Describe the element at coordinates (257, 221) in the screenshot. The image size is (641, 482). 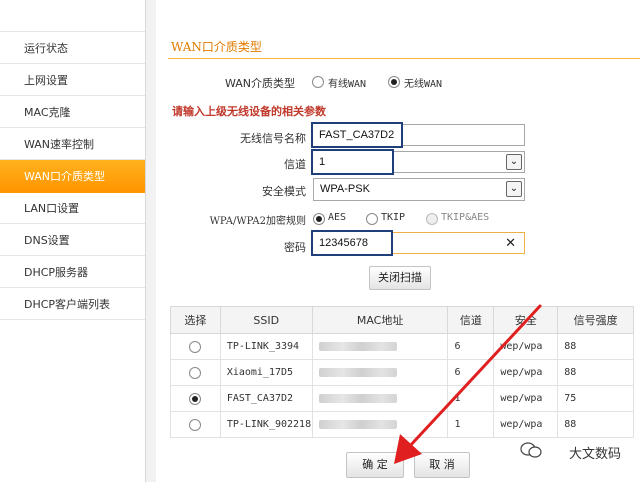
I see `cipher-label: WPA/WPA2加密规则` at that location.